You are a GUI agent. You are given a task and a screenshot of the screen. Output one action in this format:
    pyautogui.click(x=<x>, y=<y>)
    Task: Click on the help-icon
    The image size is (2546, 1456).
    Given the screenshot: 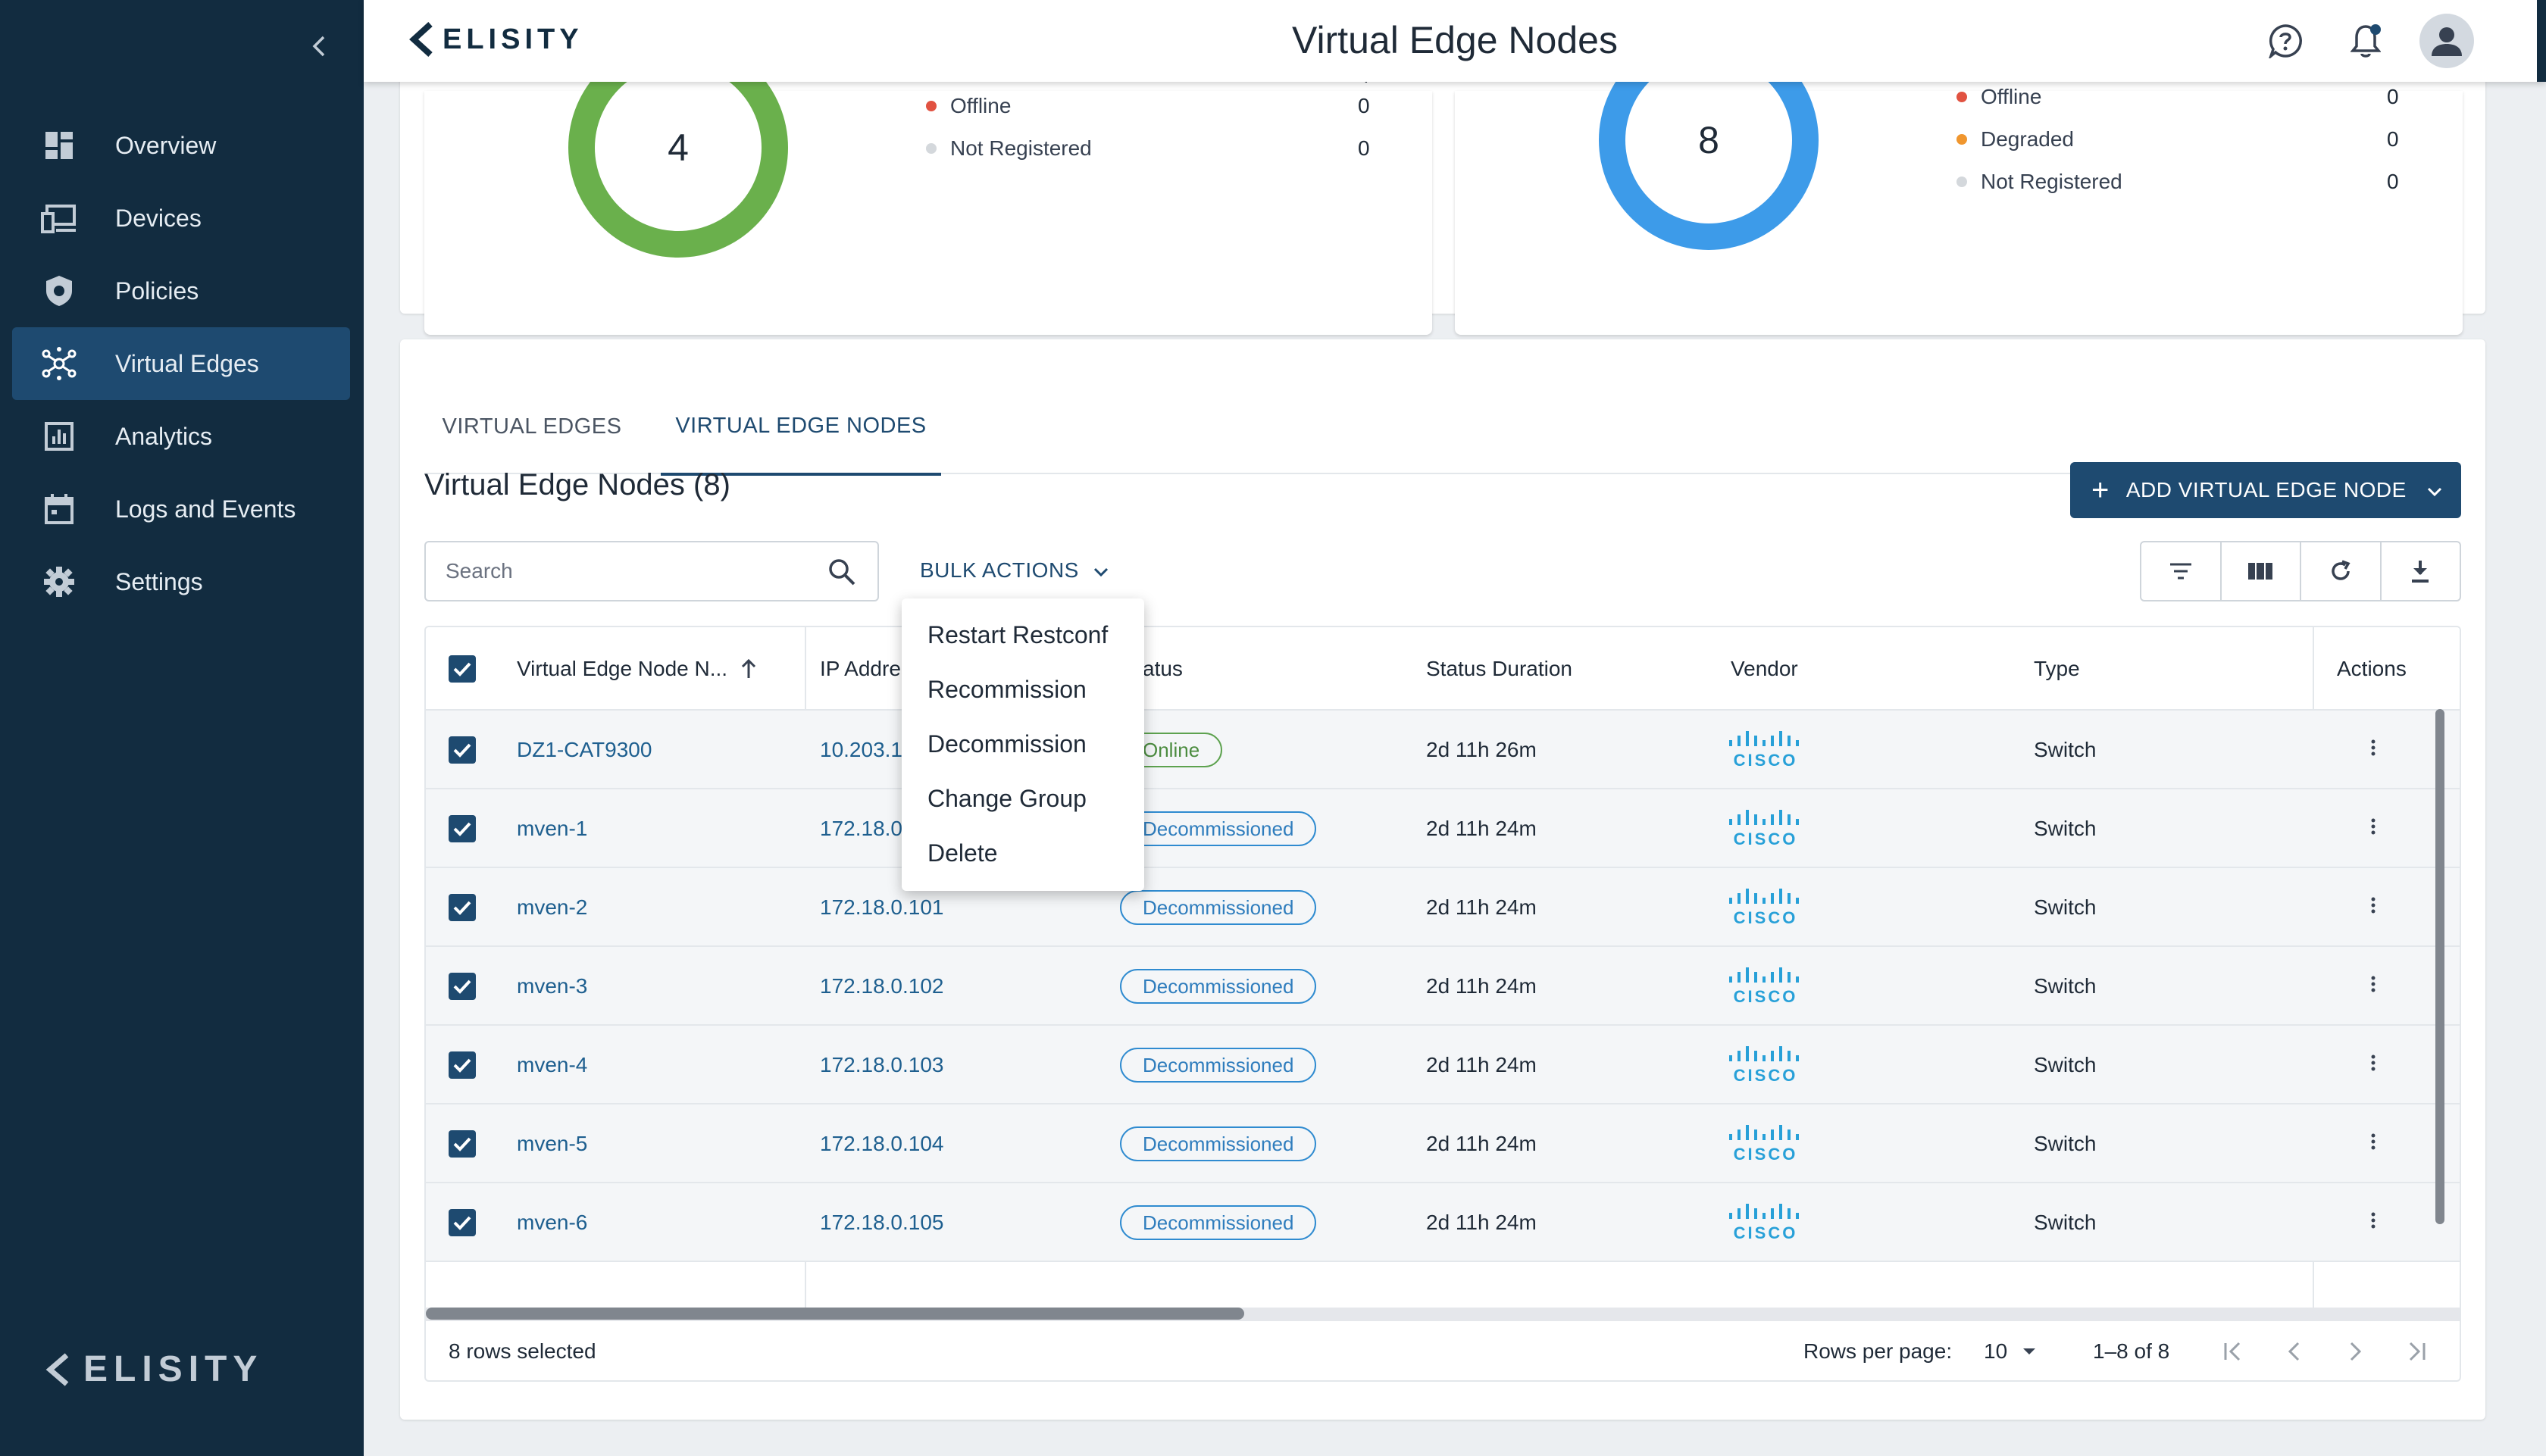 What is the action you would take?
    pyautogui.click(x=2285, y=41)
    